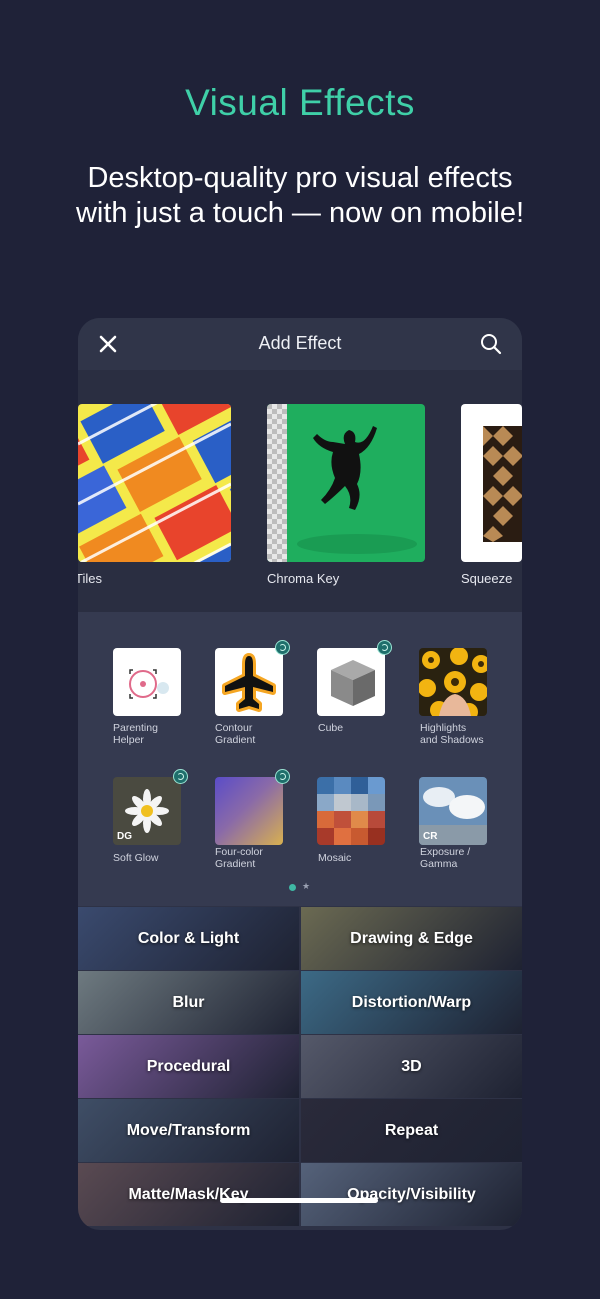 Image resolution: width=600 pixels, height=1299 pixels. What do you see at coordinates (445, 858) in the screenshot?
I see `effect-label-text: Exposure / Gamma` at bounding box center [445, 858].